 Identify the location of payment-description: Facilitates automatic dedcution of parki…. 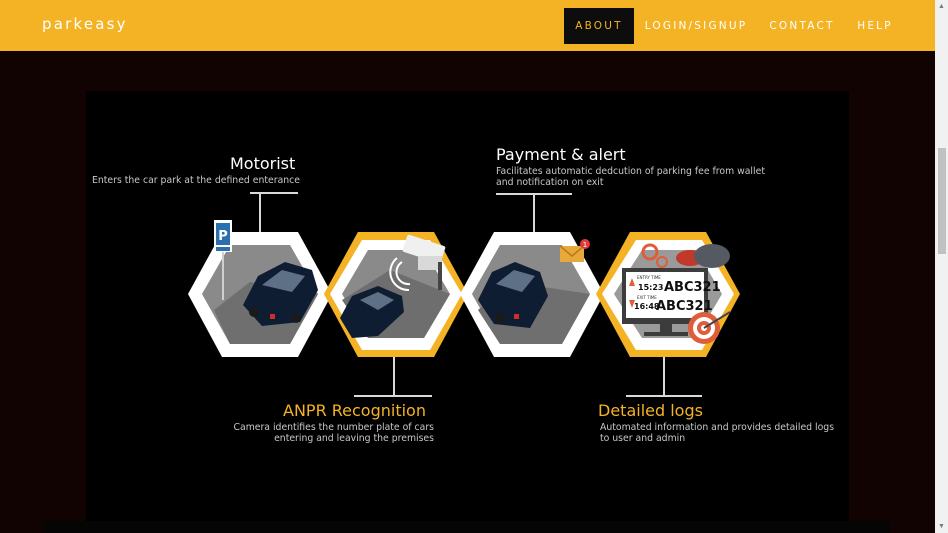
(630, 177).